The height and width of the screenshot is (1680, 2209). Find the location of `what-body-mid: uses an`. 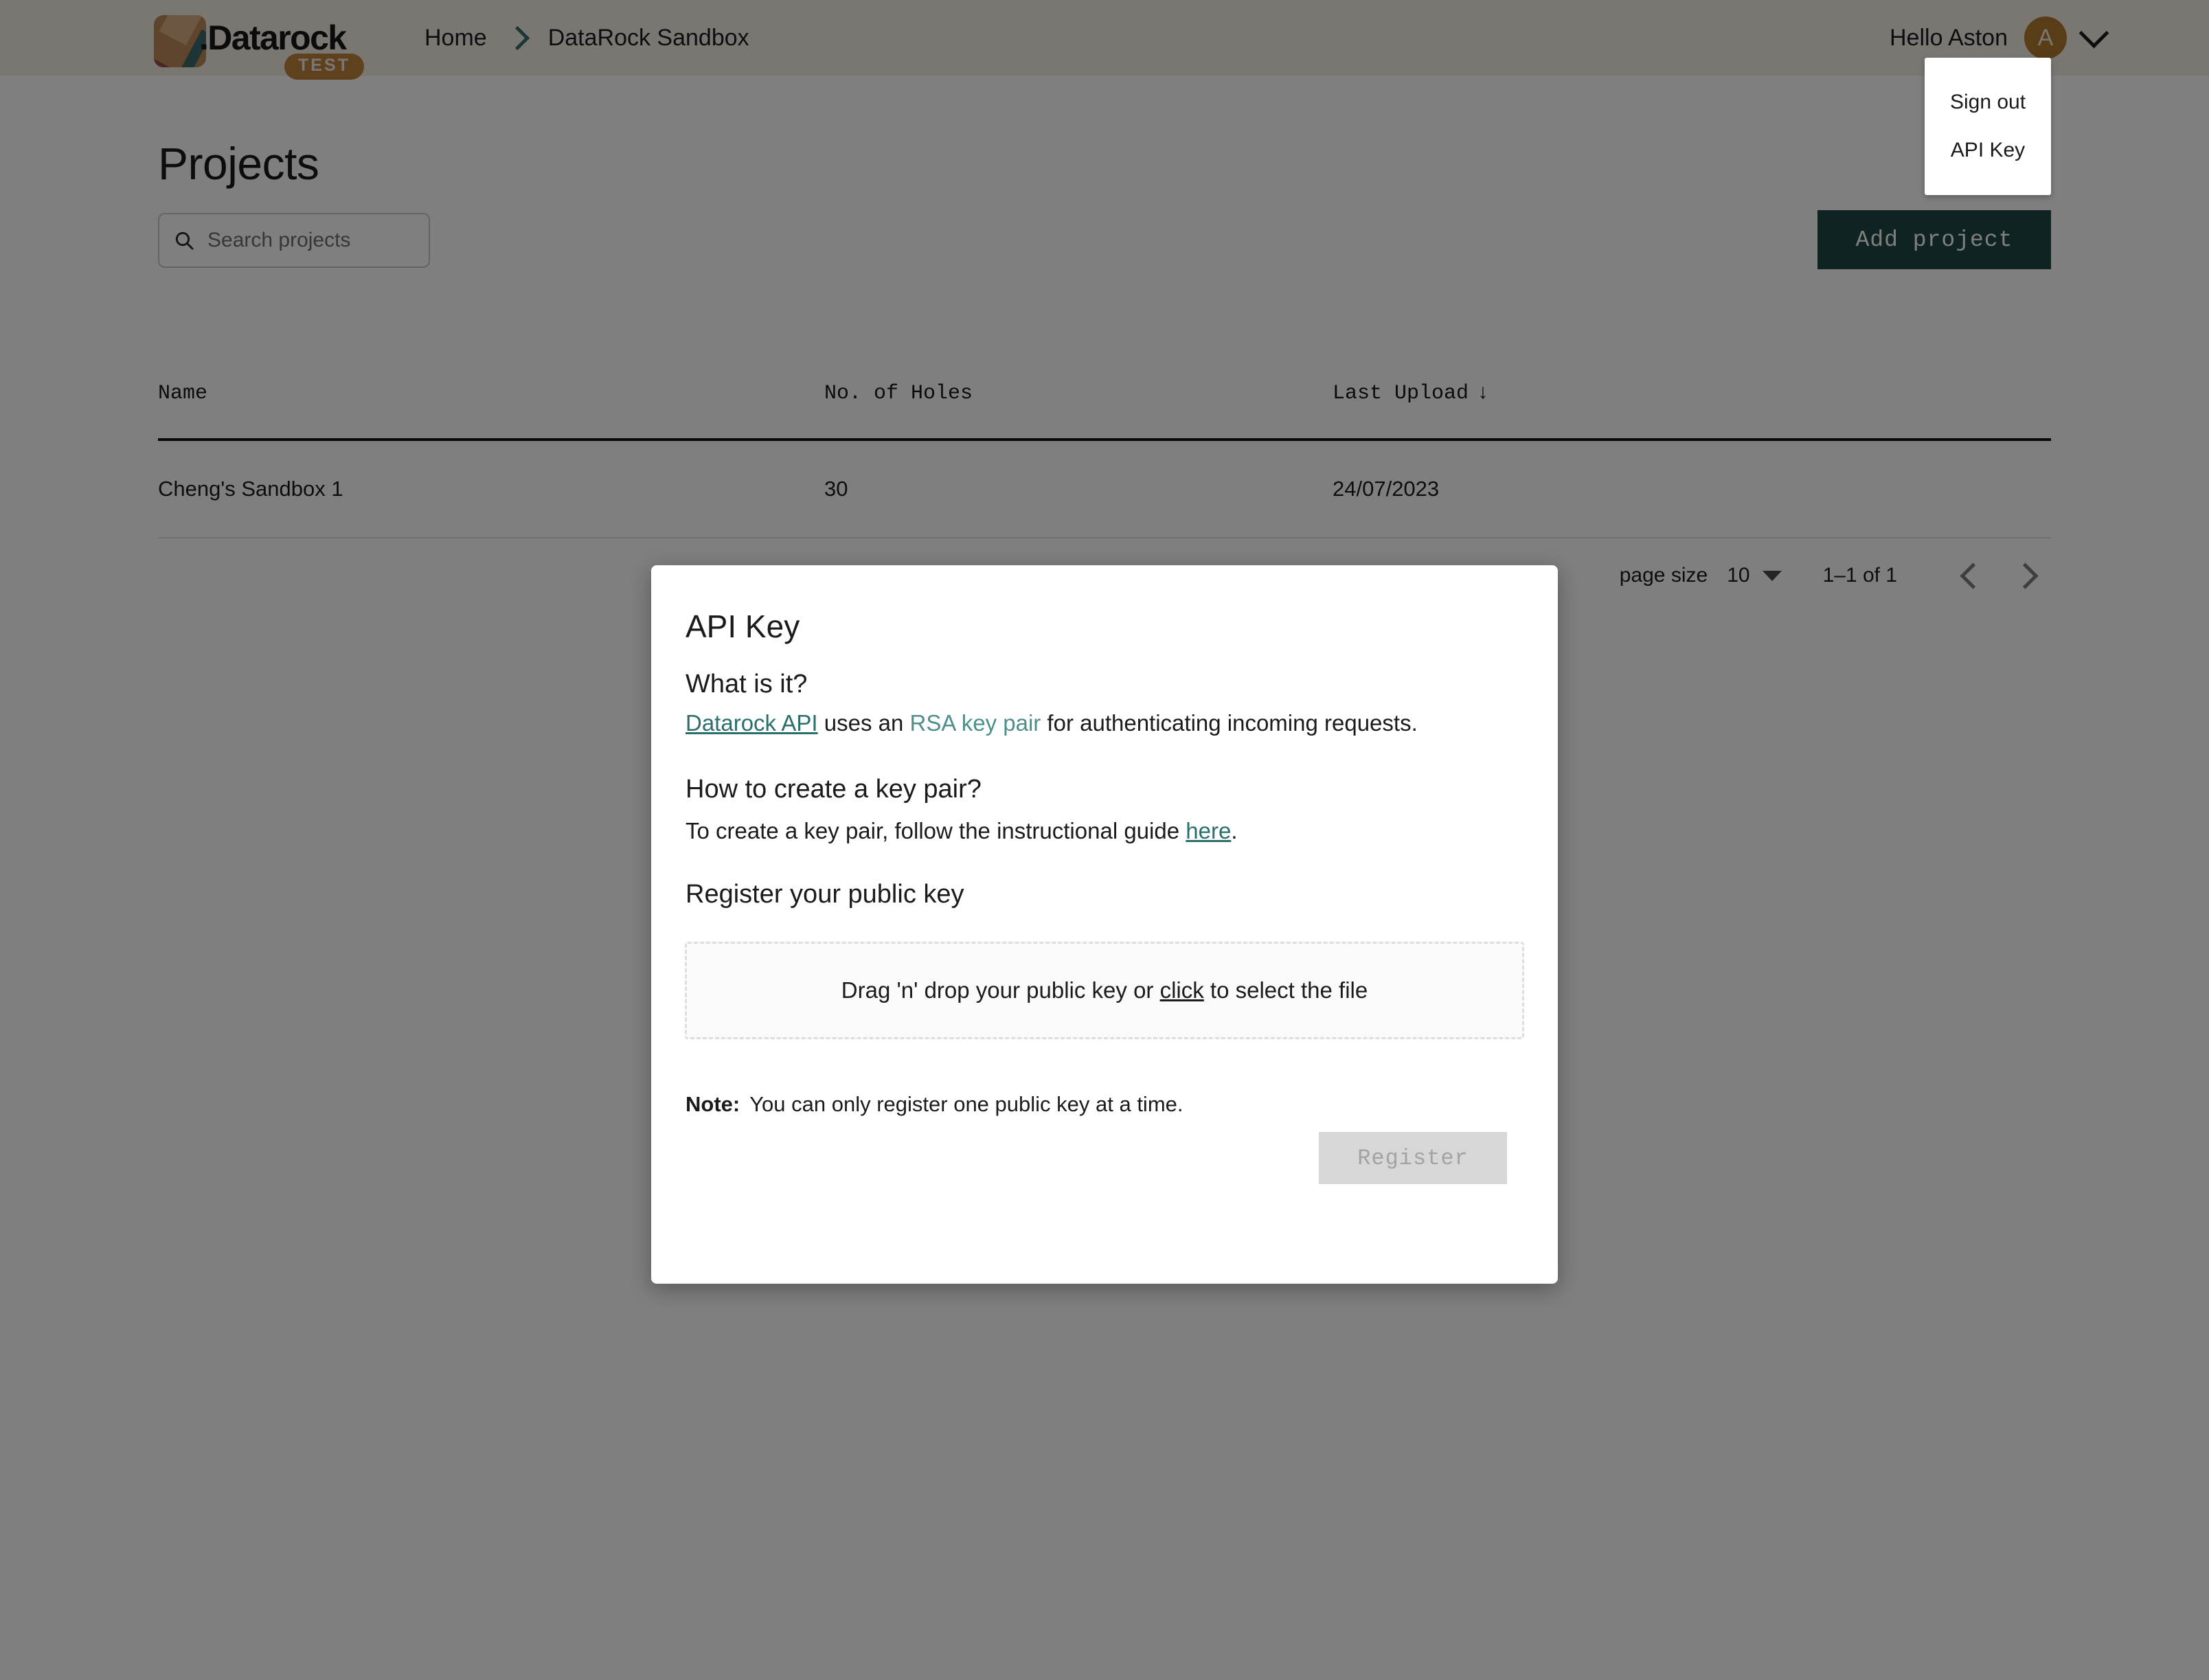

what-body-mid: uses an is located at coordinates (863, 723).